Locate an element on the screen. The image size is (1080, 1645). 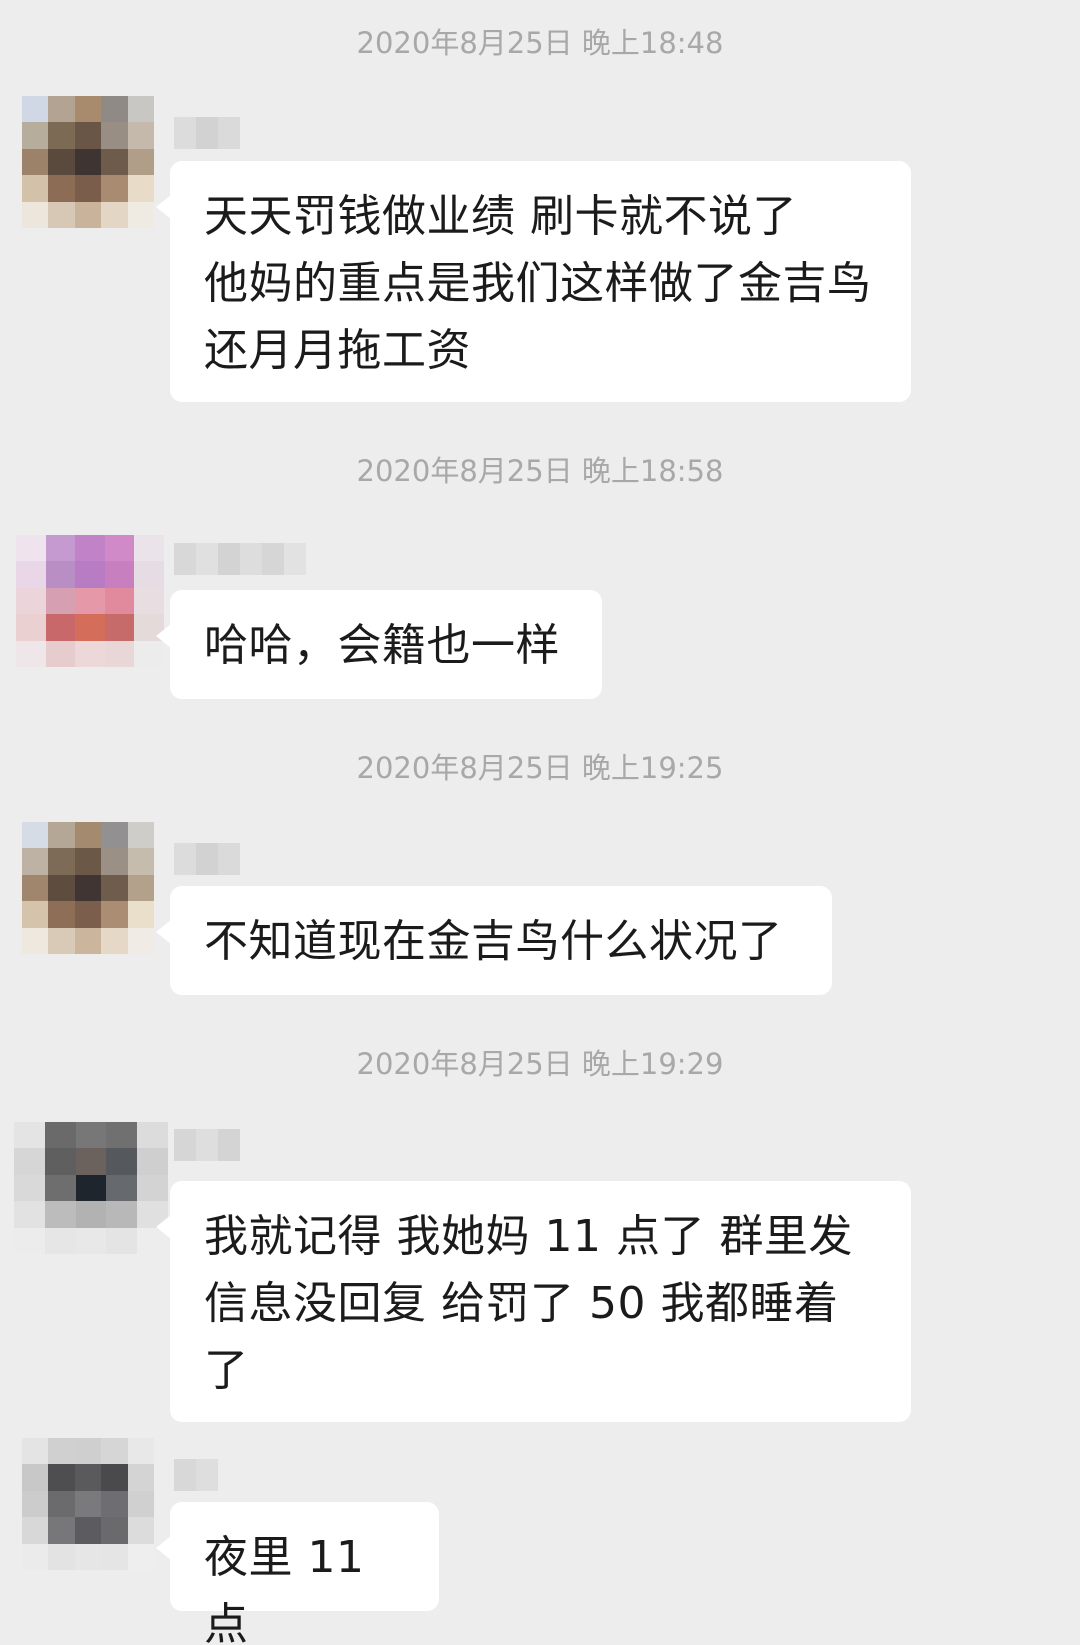
message-timestamp: 2020年8月25日 晚上19:25 is located at coordinates (540, 768).